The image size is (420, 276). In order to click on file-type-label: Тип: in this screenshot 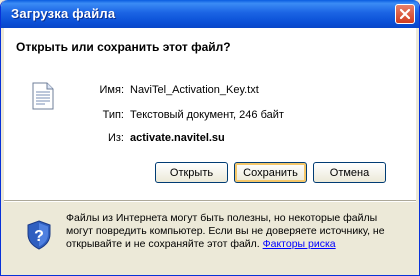, I will do `click(113, 115)`.